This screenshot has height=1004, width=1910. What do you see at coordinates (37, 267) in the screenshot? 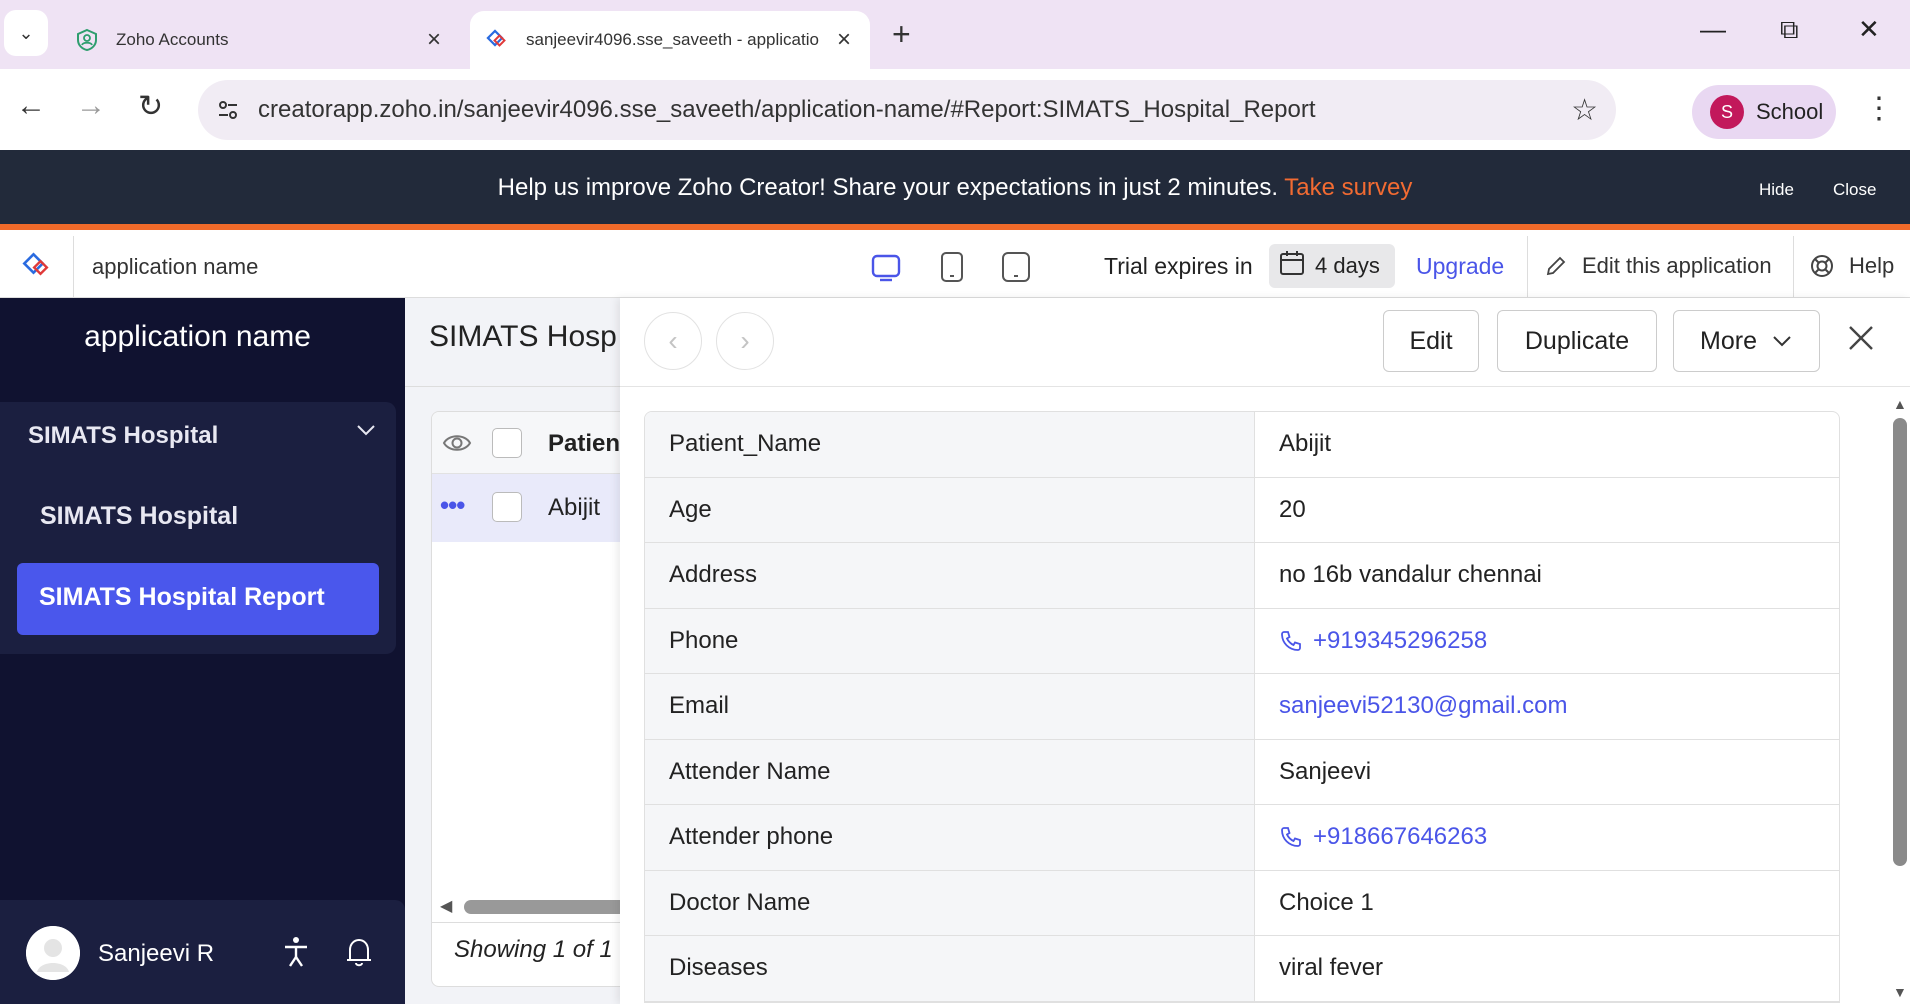
I see `zoho-creator-logo-icon` at bounding box center [37, 267].